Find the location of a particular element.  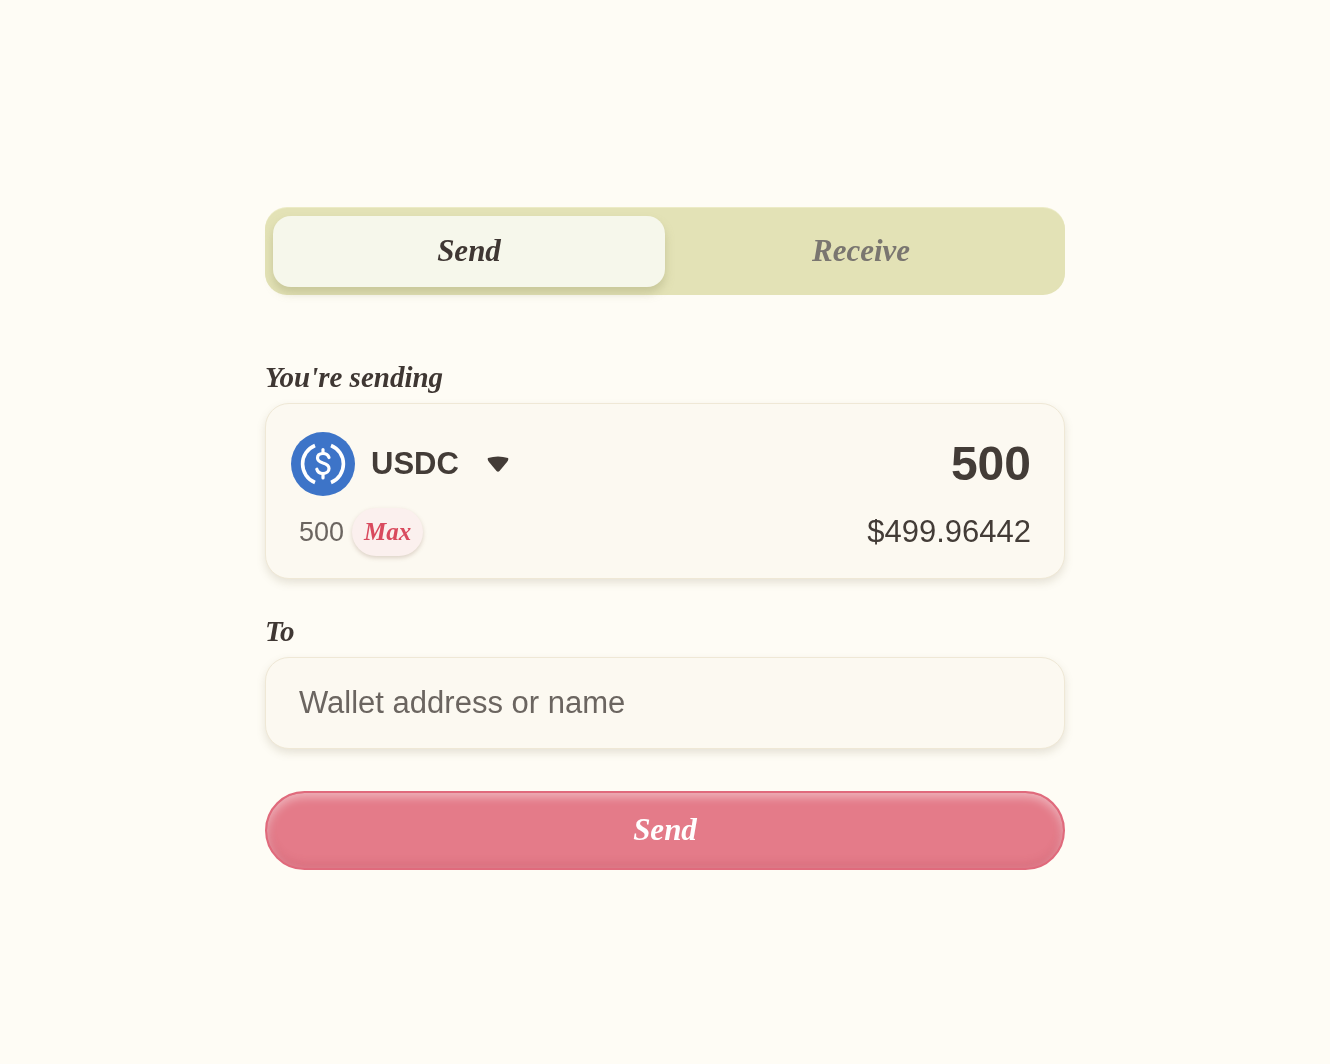

section-label: To is located at coordinates (280, 631).